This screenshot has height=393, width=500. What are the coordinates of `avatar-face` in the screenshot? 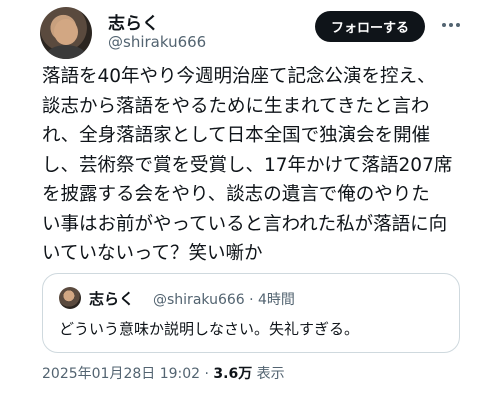 It's located at (66, 32).